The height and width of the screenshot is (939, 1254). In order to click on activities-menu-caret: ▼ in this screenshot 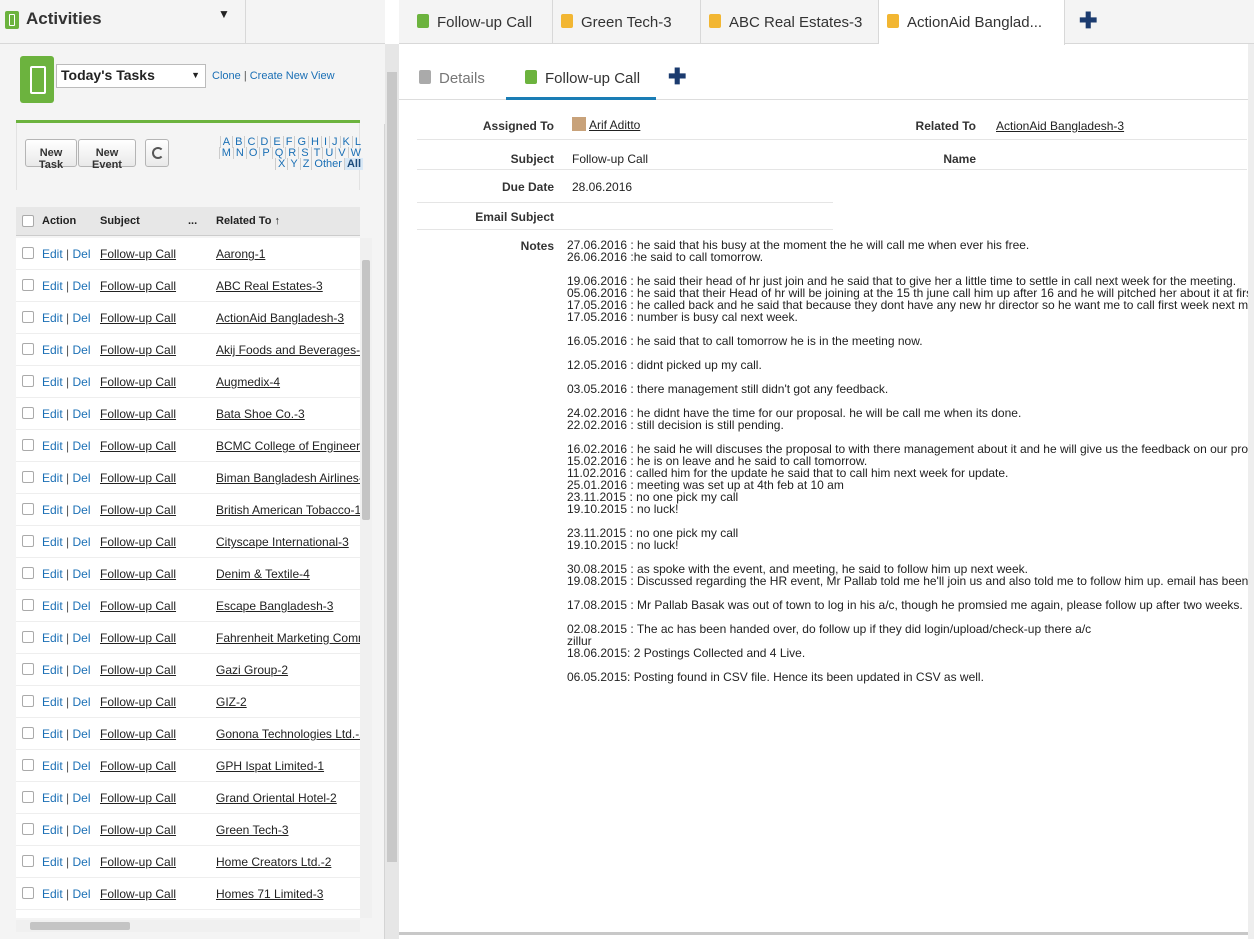, I will do `click(224, 14)`.